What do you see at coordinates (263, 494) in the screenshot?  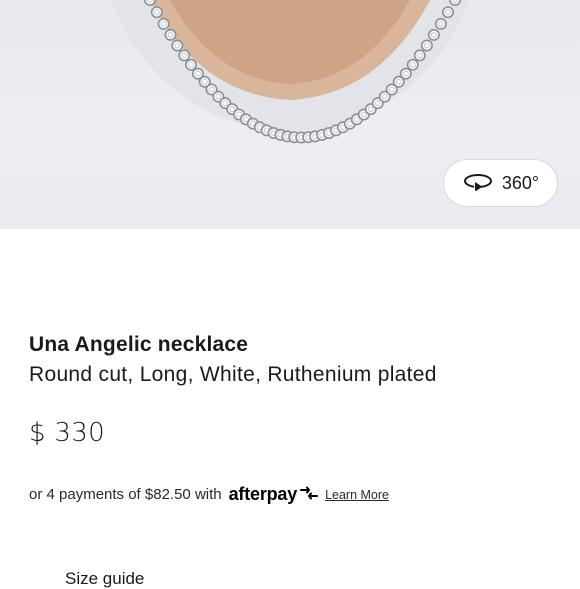 I see `afterpay-logo: afterpay` at bounding box center [263, 494].